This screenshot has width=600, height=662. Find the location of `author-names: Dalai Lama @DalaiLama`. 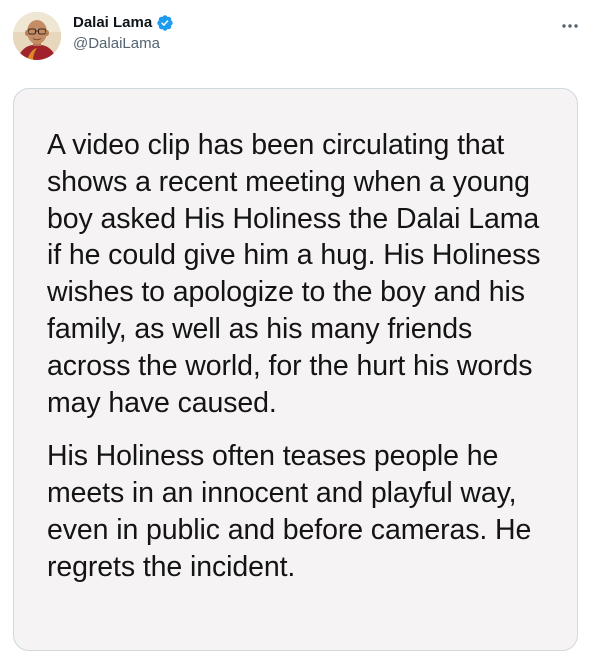

author-names: Dalai Lama @DalaiLama is located at coordinates (123, 33).